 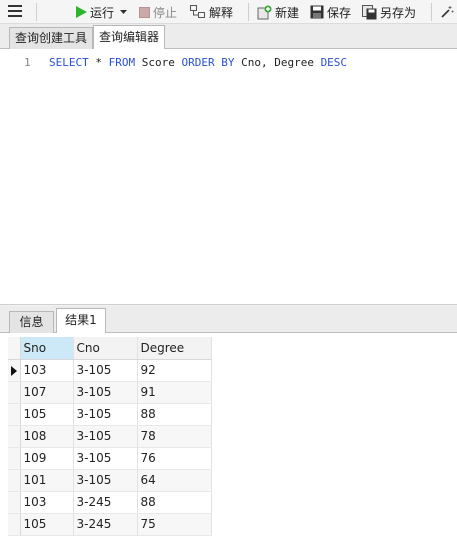 What do you see at coordinates (129, 37) in the screenshot?
I see `tab-query-editor: 查询编辑器` at bounding box center [129, 37].